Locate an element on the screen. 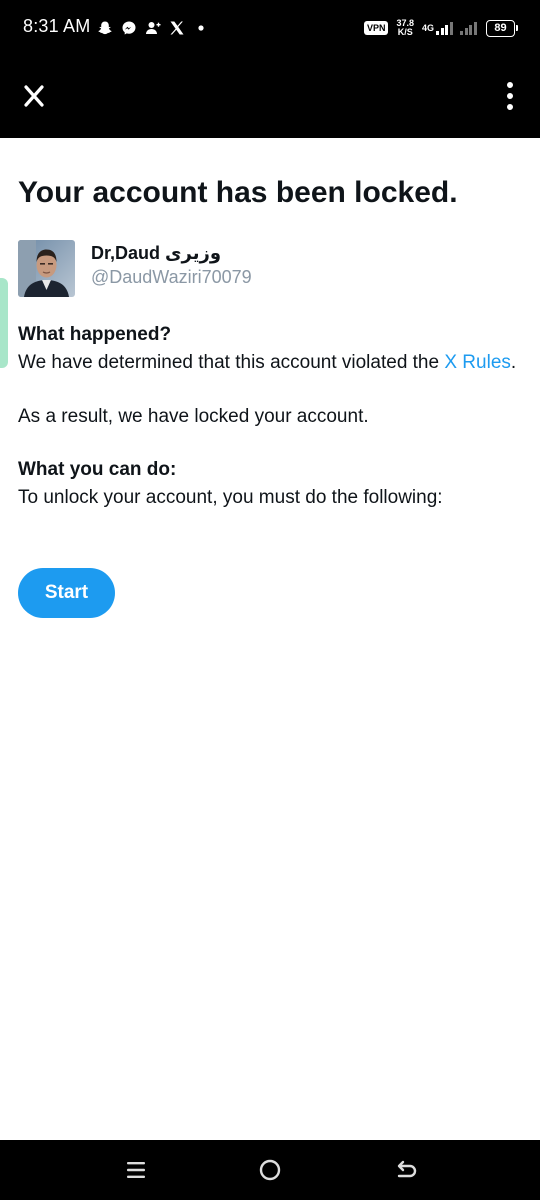 The width and height of the screenshot is (540, 1200). more-vertical-icon is located at coordinates (510, 96).